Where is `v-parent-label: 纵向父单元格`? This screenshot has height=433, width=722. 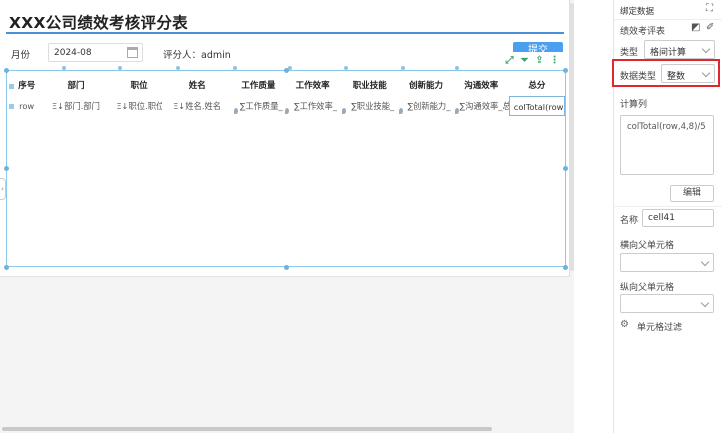 v-parent-label: 纵向父单元格 is located at coordinates (647, 288).